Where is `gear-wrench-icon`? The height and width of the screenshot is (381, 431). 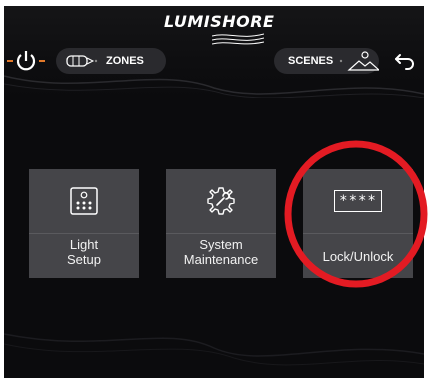
gear-wrench-icon is located at coordinates (221, 201).